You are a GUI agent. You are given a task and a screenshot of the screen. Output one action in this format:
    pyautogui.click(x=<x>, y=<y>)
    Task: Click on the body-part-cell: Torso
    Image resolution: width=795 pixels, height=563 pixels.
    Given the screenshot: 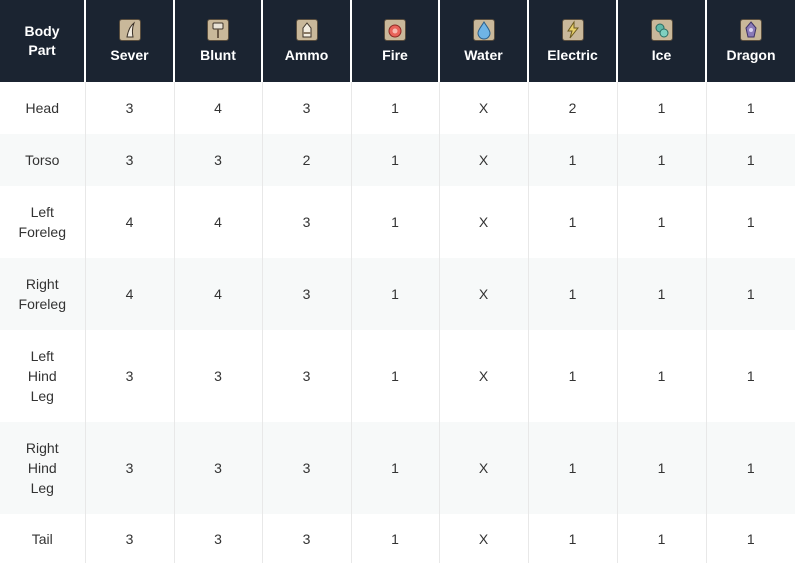 What is the action you would take?
    pyautogui.click(x=43, y=160)
    